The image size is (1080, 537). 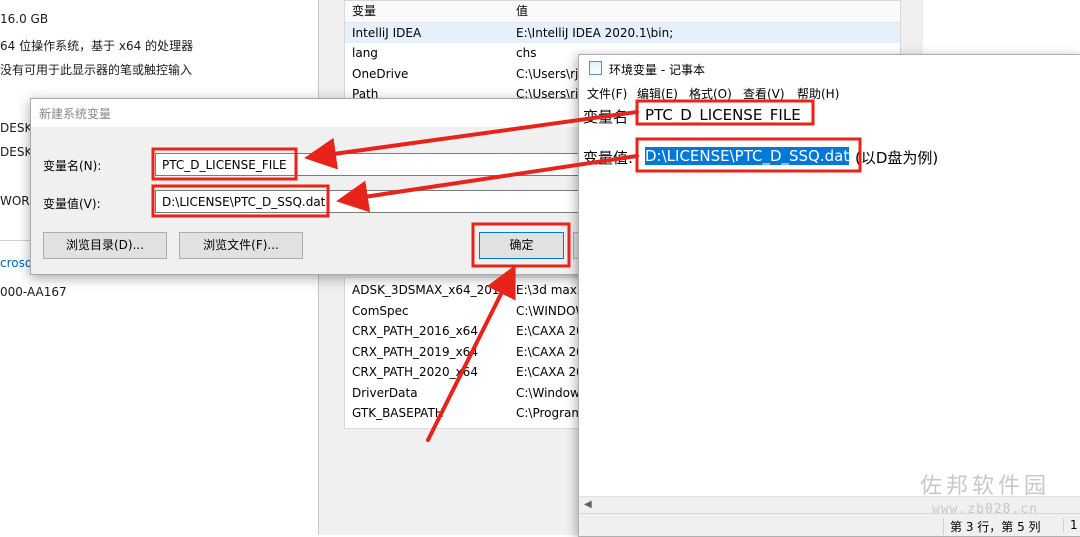 What do you see at coordinates (550, 413) in the screenshot?
I see `variable-value-cell: C:\Program` at bounding box center [550, 413].